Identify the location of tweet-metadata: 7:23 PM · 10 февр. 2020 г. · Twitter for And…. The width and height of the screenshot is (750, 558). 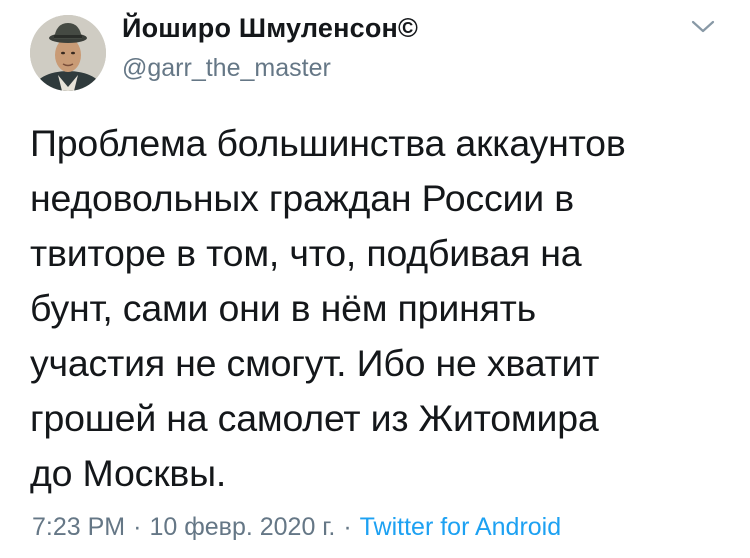
(296, 527).